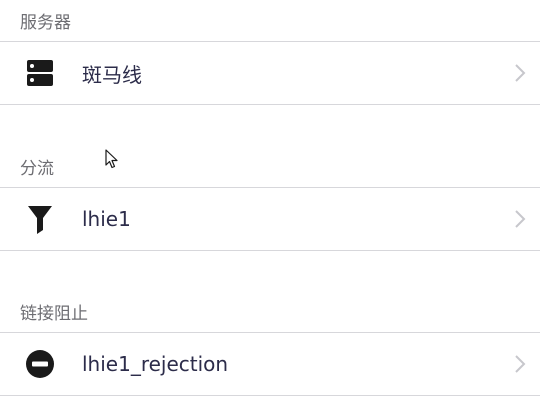 Image resolution: width=540 pixels, height=407 pixels. I want to click on section-header-routing: 分流, so click(270, 167).